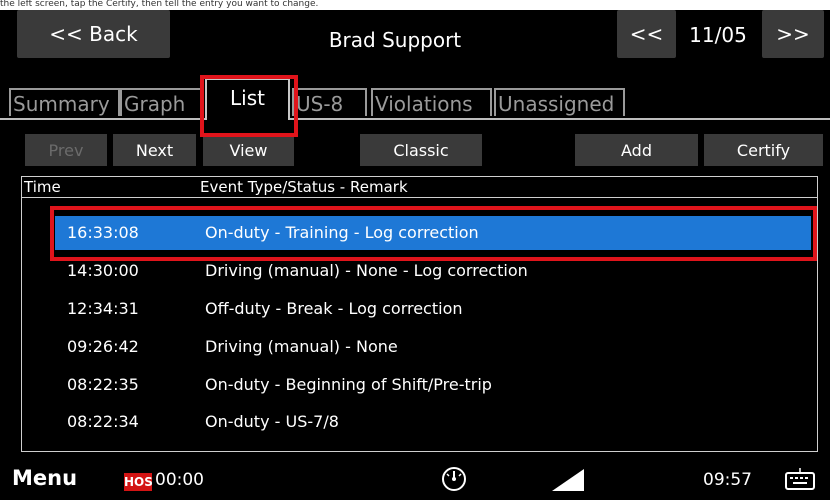 The image size is (830, 500). I want to click on signal-icon, so click(568, 480).